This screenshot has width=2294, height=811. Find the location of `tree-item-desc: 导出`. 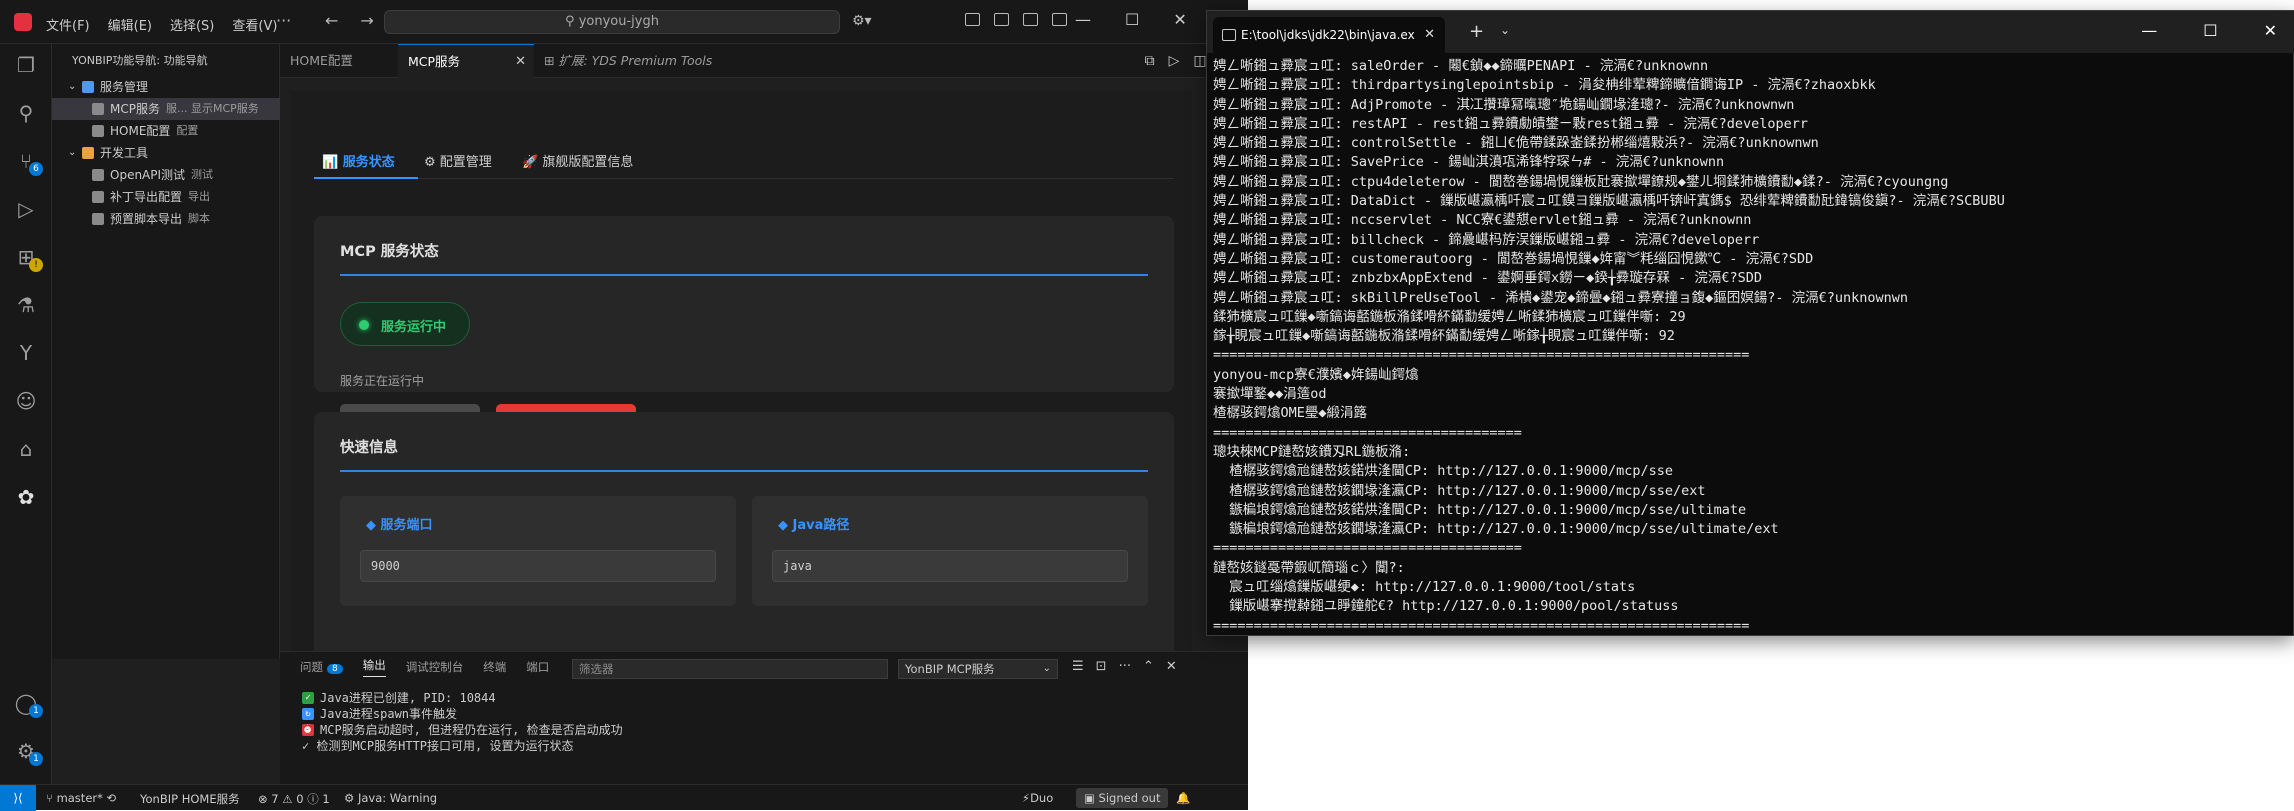

tree-item-desc: 导出 is located at coordinates (199, 196).